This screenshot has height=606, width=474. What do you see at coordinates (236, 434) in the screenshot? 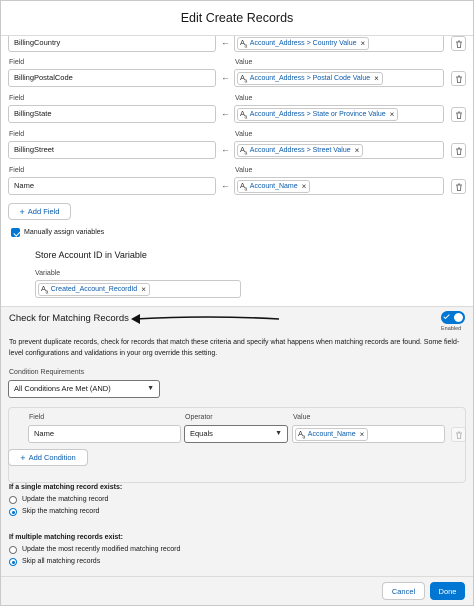
I see `condition-operator-select: Equals ▼` at bounding box center [236, 434].